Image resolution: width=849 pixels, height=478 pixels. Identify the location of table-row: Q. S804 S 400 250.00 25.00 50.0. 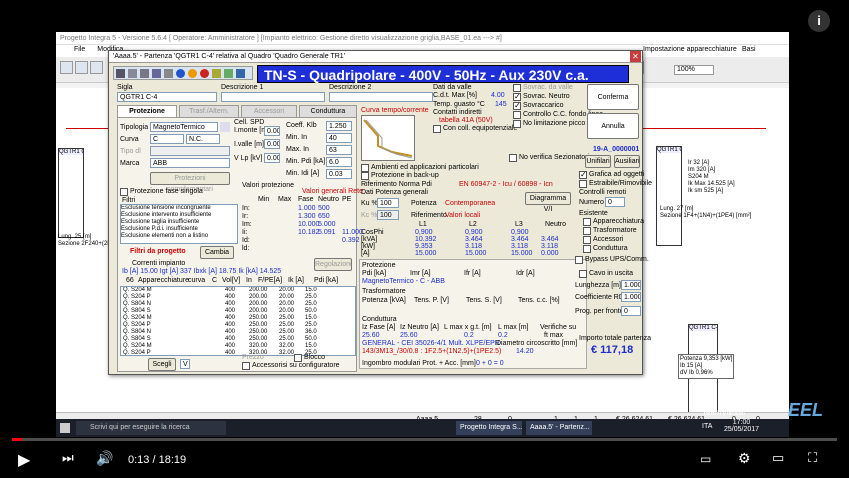
(238, 339).